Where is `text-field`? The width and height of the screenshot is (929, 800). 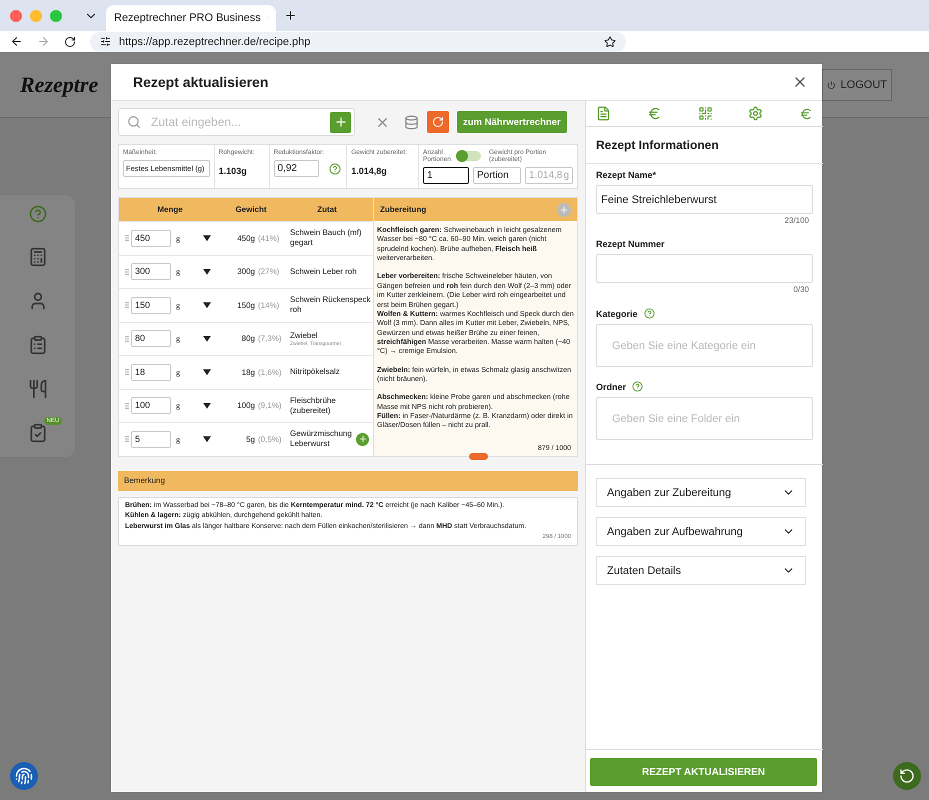
text-field is located at coordinates (704, 268).